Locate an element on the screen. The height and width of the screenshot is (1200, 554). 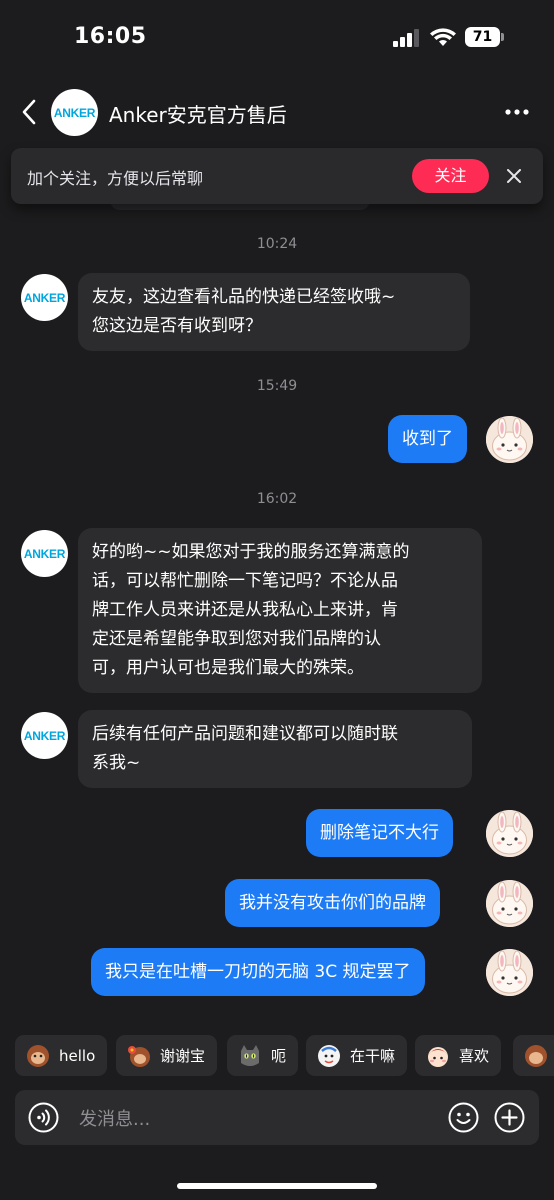
message-line: 友友，这边查看礼品的快递已经签收哦~ is located at coordinates (244, 297).